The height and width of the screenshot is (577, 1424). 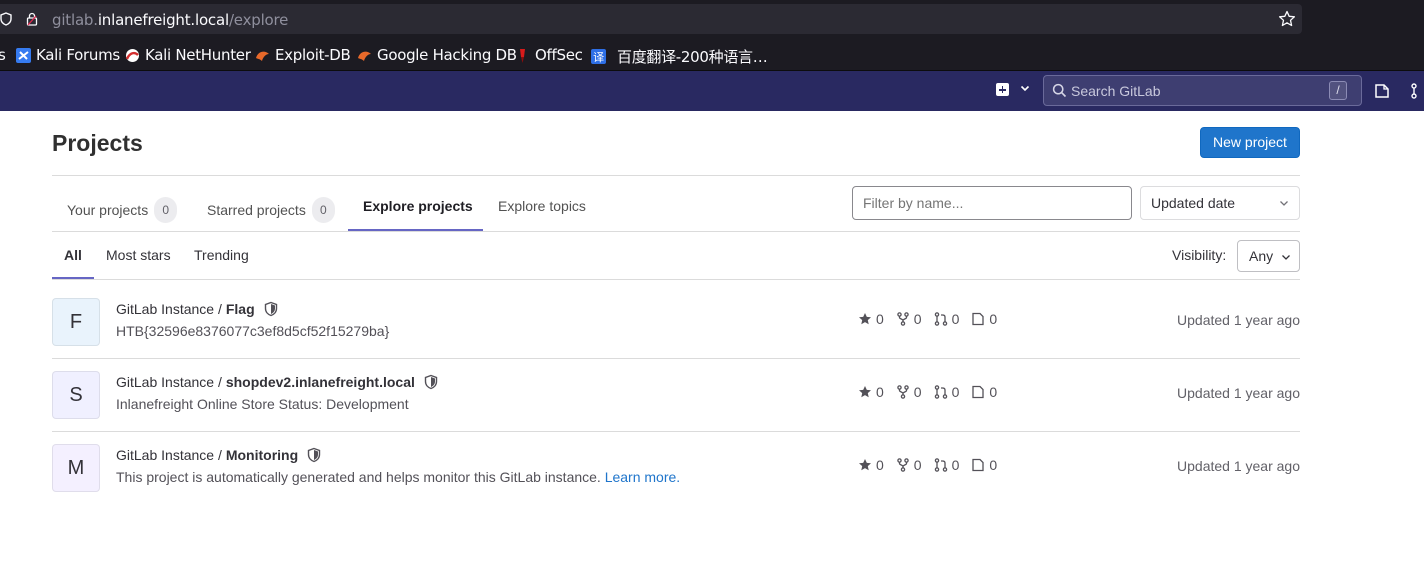 I want to click on project-name: shopdev2.inlanefreight.local, so click(x=320, y=382).